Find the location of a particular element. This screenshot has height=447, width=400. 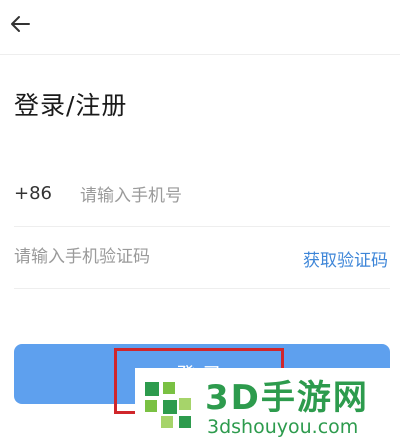

code-row: 获取验证码 is located at coordinates (202, 257).